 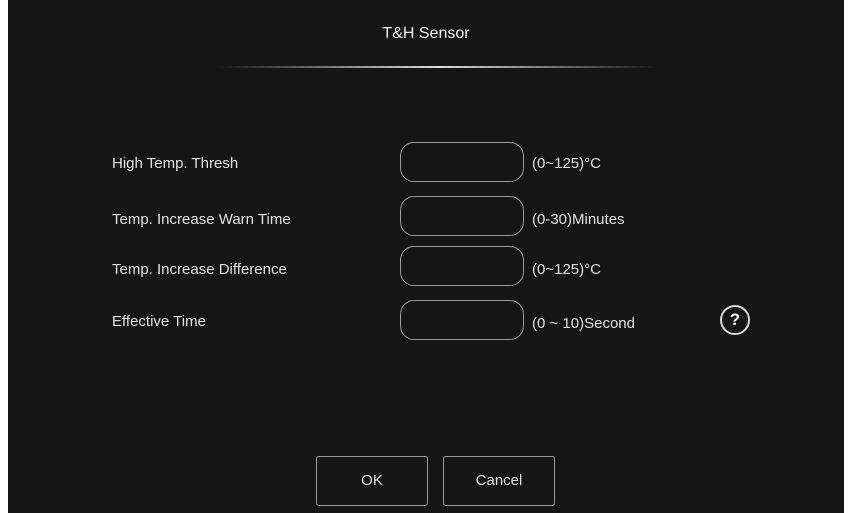 What do you see at coordinates (199, 269) in the screenshot?
I see `temp-increase-difference-label: Temp. Increase Difference` at bounding box center [199, 269].